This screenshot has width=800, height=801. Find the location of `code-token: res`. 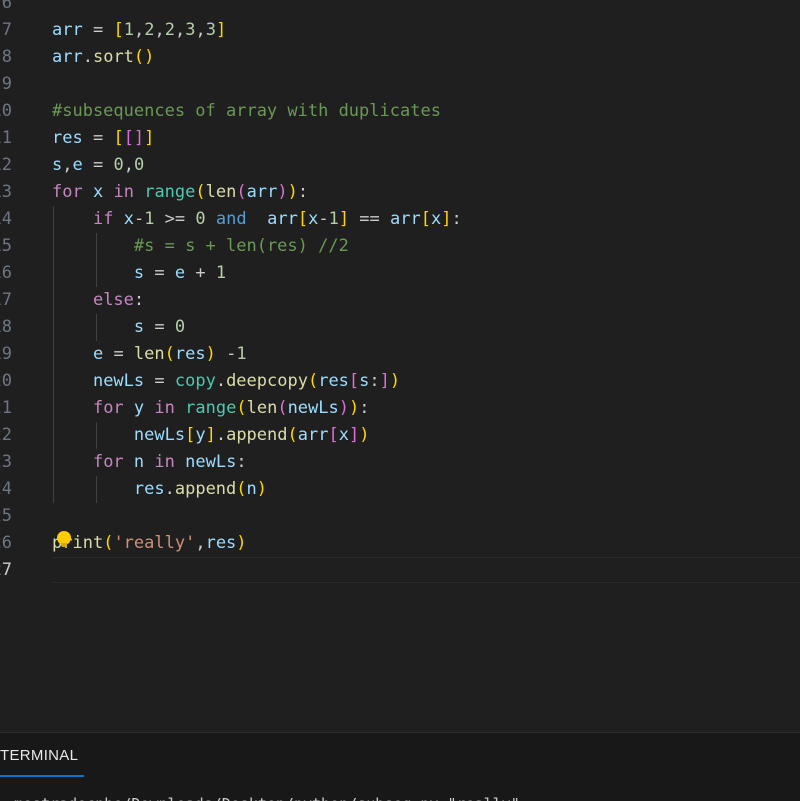

code-token: res is located at coordinates (149, 489).